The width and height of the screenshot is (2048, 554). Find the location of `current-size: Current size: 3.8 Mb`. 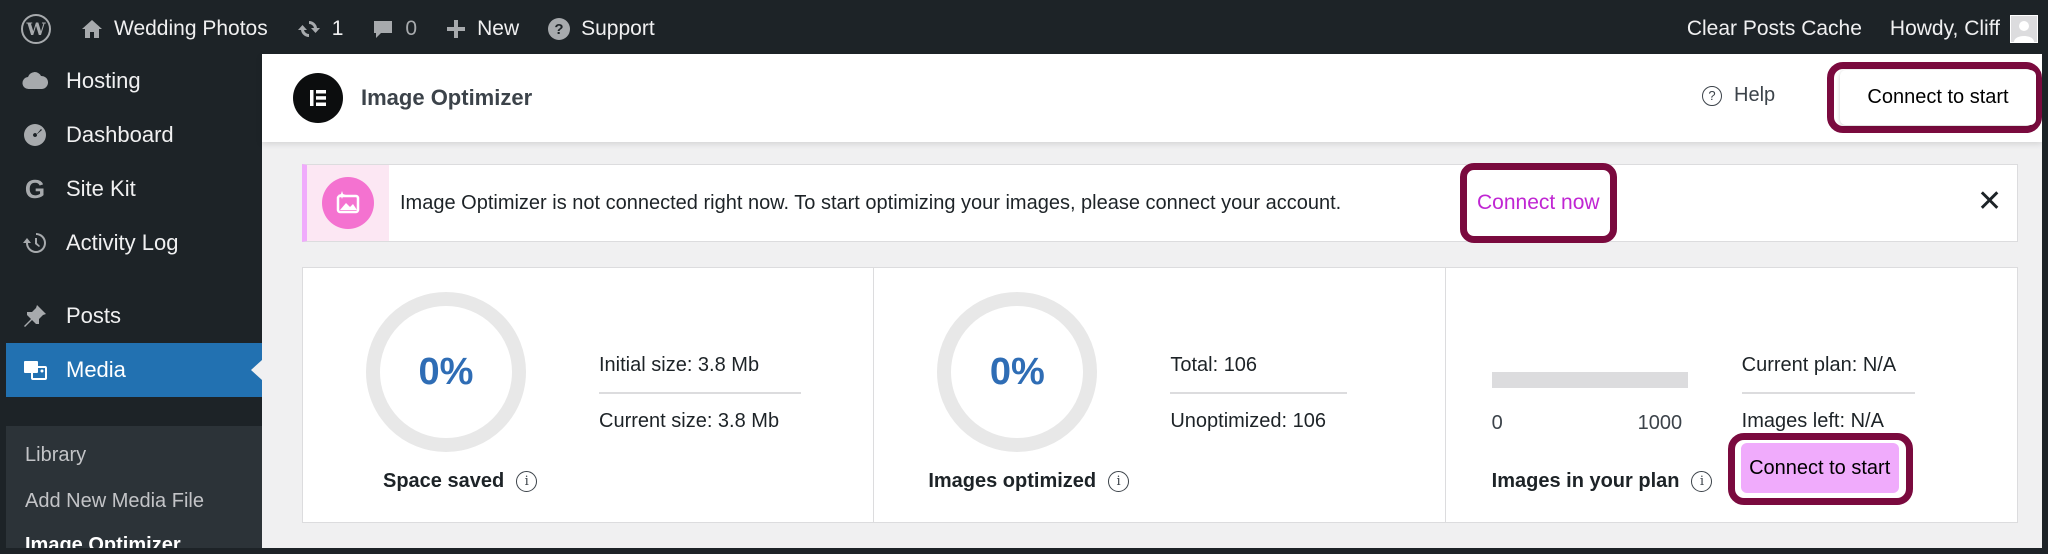

current-size: Current size: 3.8 Mb is located at coordinates (689, 421).